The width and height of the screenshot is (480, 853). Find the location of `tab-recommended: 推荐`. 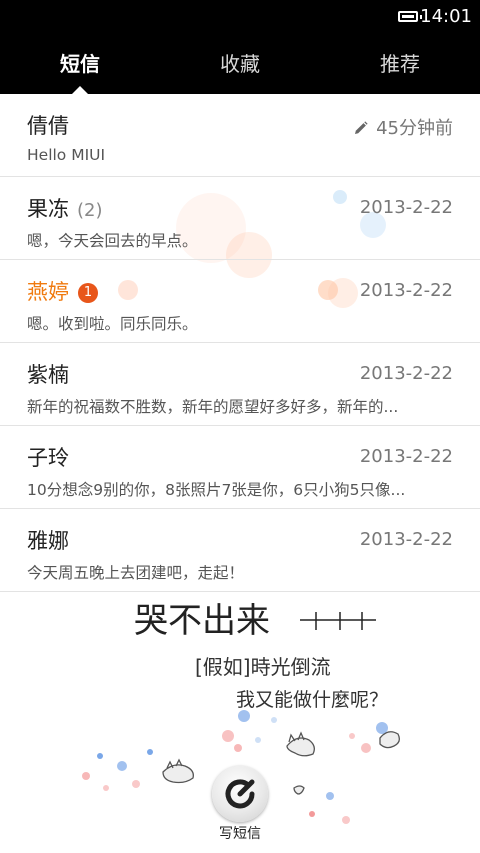

tab-recommended: 推荐 is located at coordinates (400, 65).